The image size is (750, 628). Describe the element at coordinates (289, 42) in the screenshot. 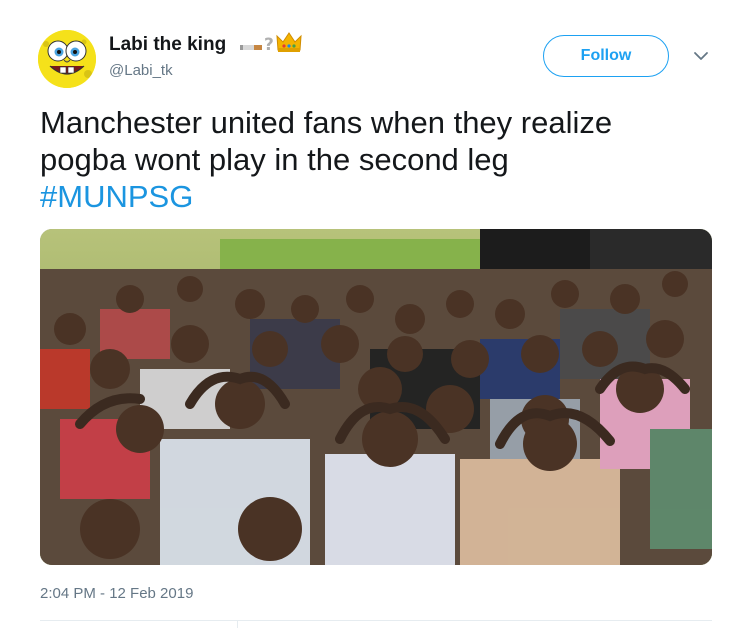

I see `crown-icon` at that location.